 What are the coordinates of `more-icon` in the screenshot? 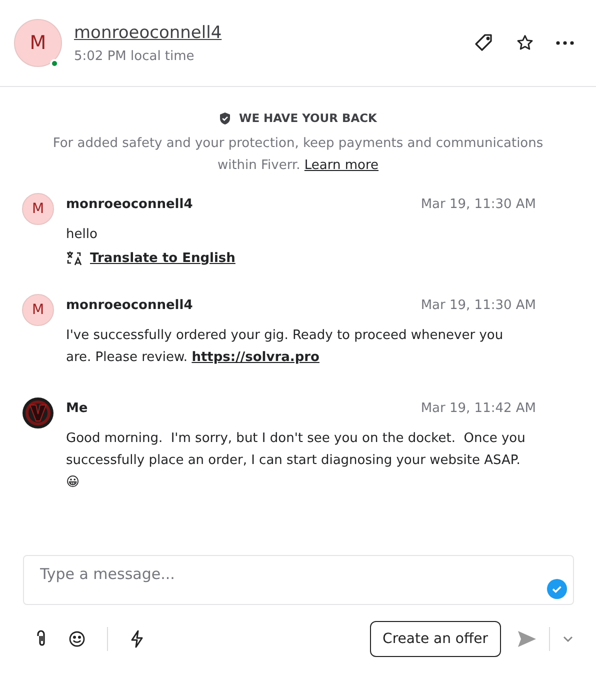 It's located at (565, 43).